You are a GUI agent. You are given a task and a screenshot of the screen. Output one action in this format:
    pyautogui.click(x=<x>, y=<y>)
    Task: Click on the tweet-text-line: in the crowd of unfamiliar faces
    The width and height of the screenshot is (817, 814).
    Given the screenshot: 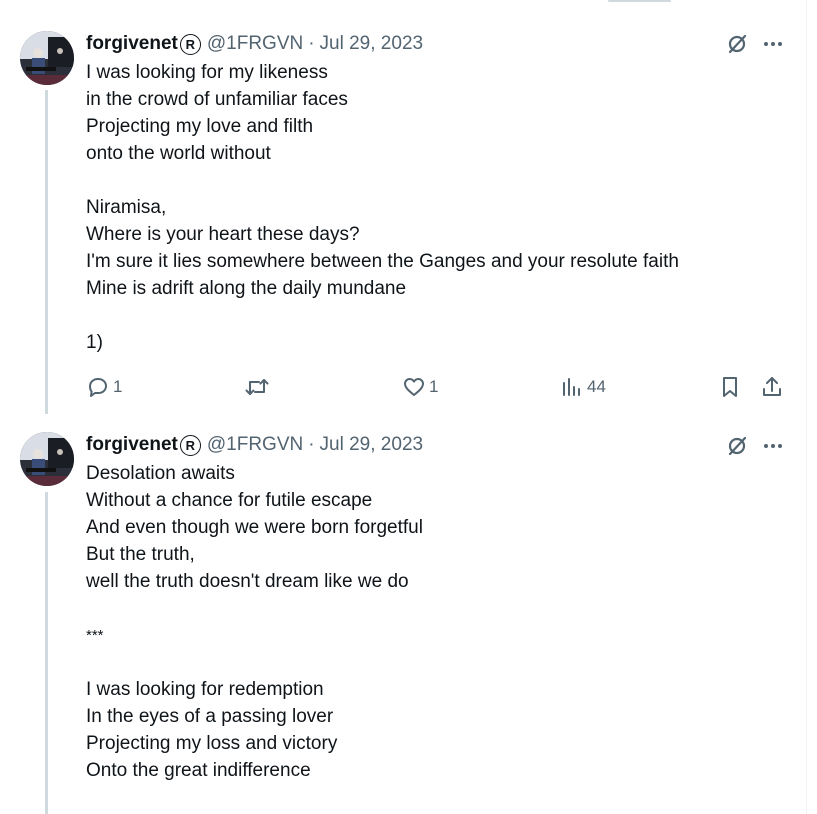 What is the action you would take?
    pyautogui.click(x=217, y=99)
    